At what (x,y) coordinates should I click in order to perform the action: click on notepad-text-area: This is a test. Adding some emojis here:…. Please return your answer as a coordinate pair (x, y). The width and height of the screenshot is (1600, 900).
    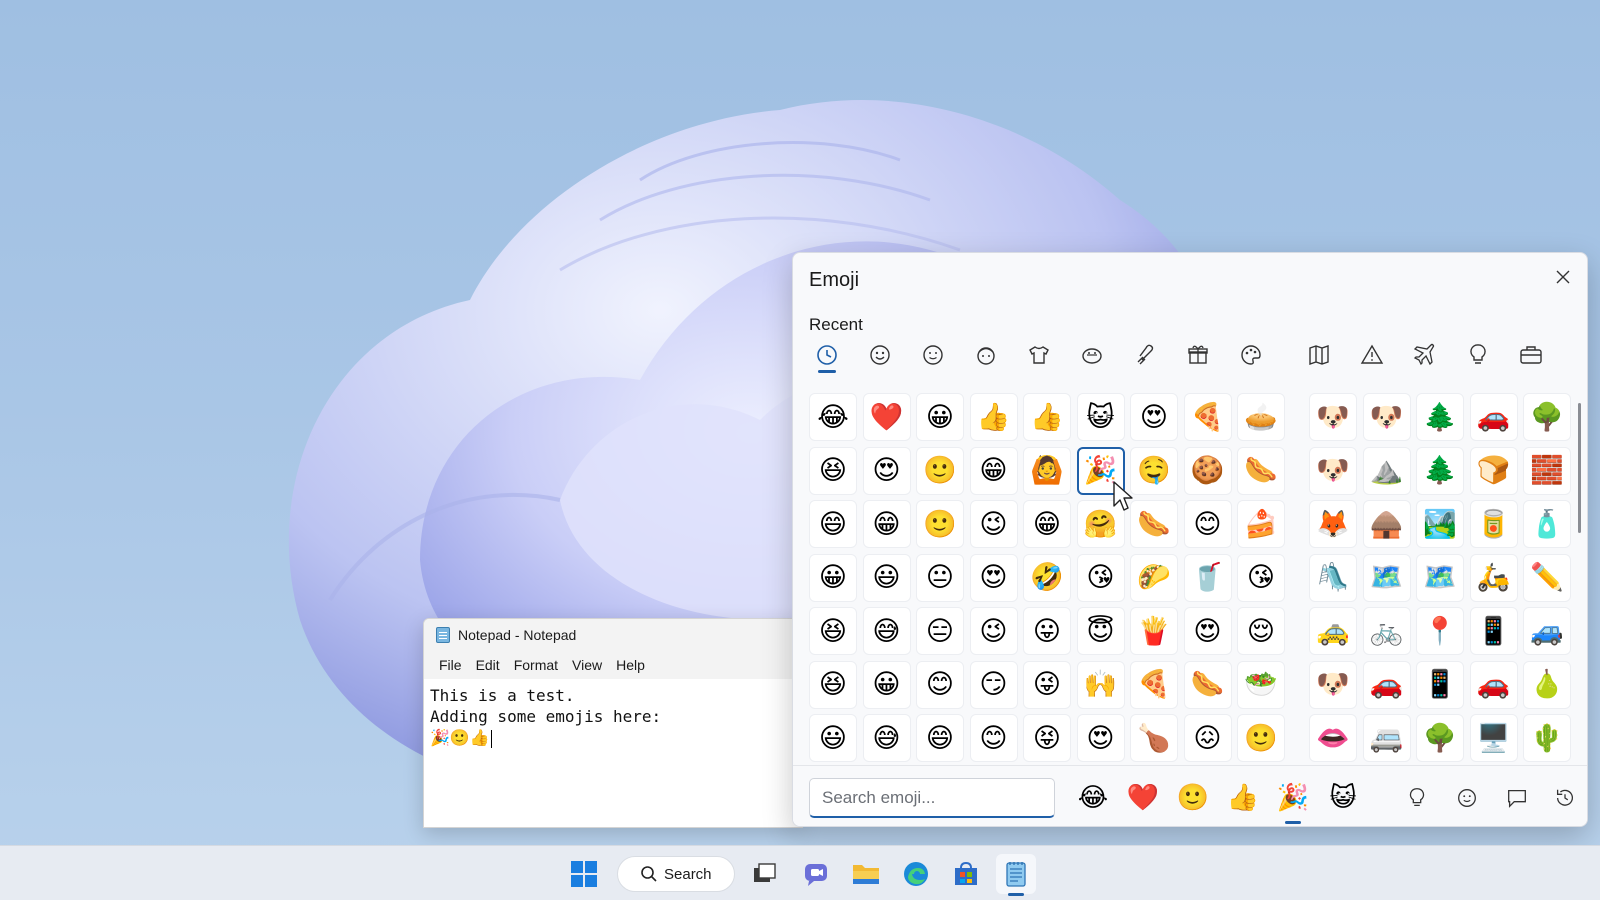
    Looking at the image, I should click on (613, 716).